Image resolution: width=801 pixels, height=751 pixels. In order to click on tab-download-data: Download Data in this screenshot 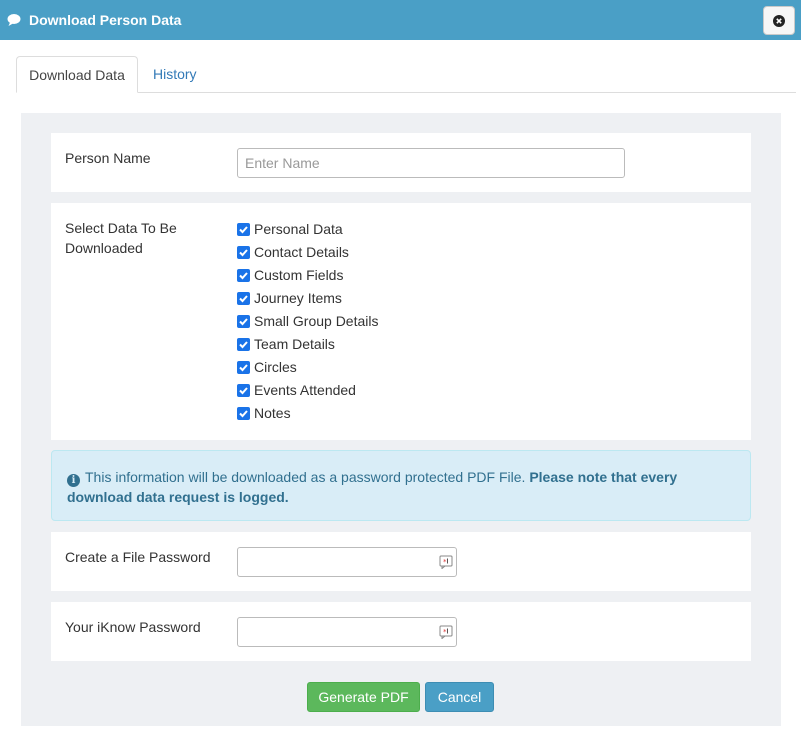, I will do `click(77, 74)`.